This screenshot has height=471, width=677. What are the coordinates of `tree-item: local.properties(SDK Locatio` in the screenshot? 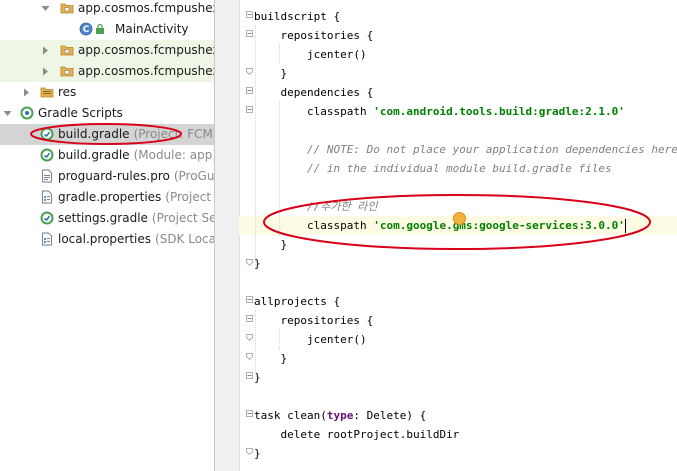 It's located at (107, 239).